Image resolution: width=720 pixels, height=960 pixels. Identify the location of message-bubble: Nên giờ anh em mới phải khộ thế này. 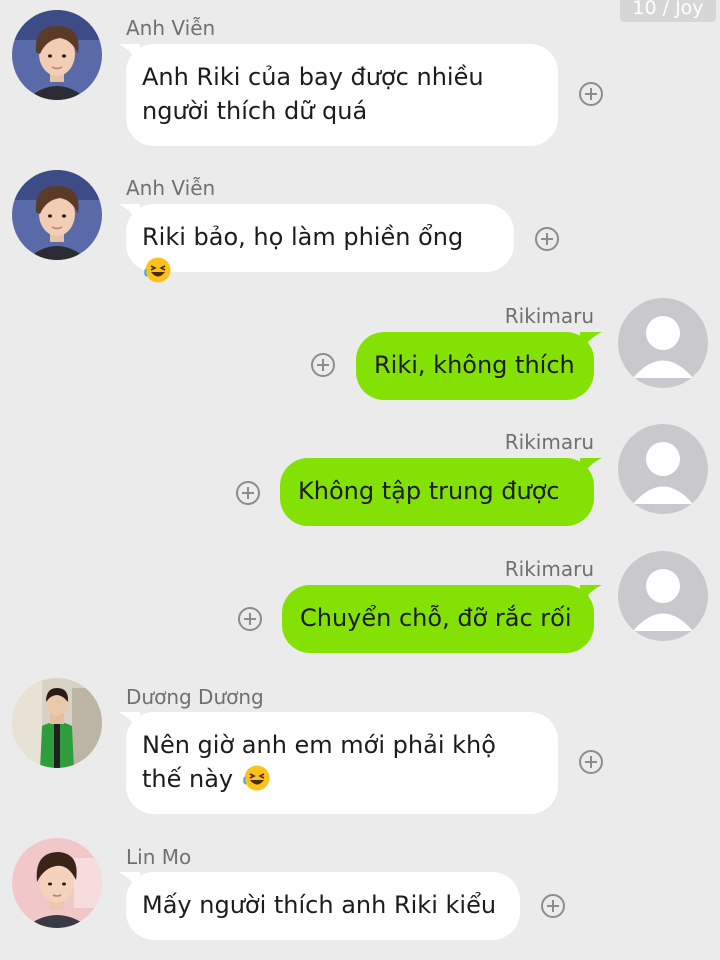
(338, 763).